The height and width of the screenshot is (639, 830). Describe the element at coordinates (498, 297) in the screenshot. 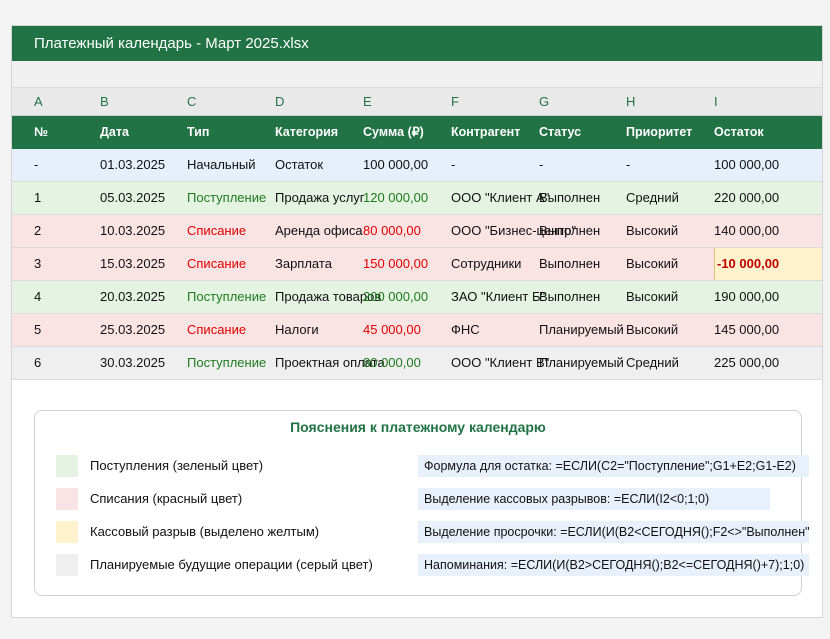

I see `cell-counterparty: ЗАО "Клиент Б"` at that location.